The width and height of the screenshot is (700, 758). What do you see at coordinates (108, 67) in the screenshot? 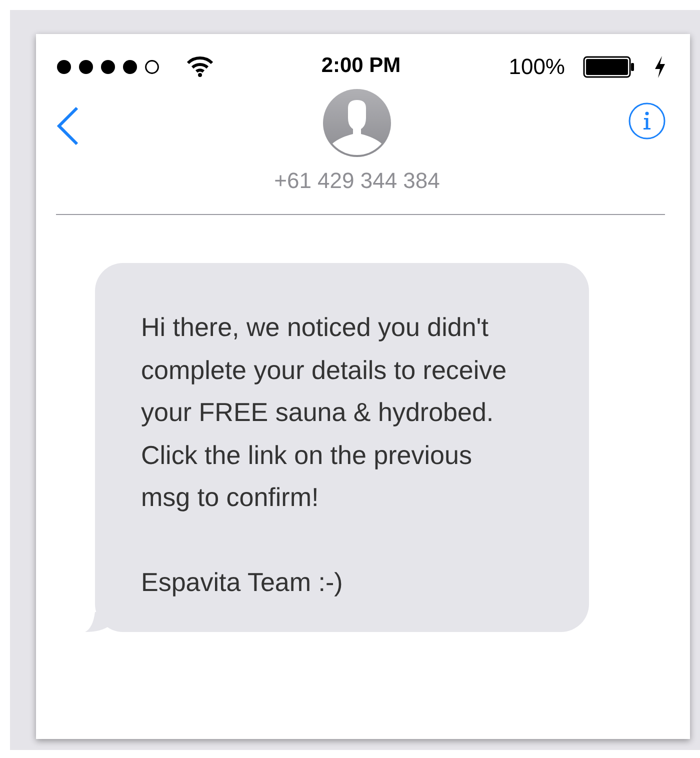
I see `signal-icon` at bounding box center [108, 67].